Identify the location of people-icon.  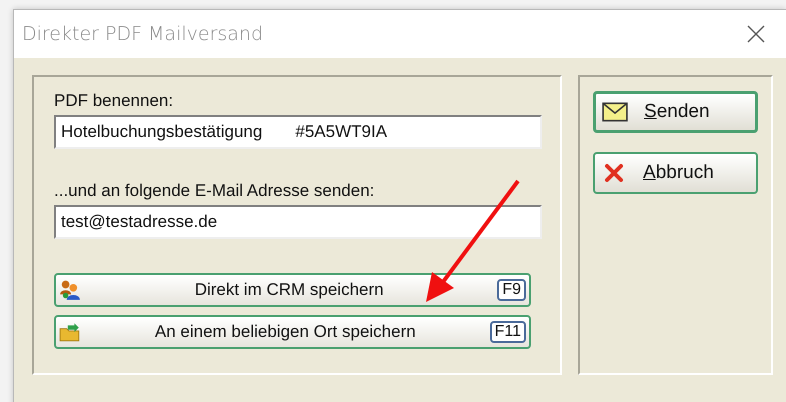
(70, 290).